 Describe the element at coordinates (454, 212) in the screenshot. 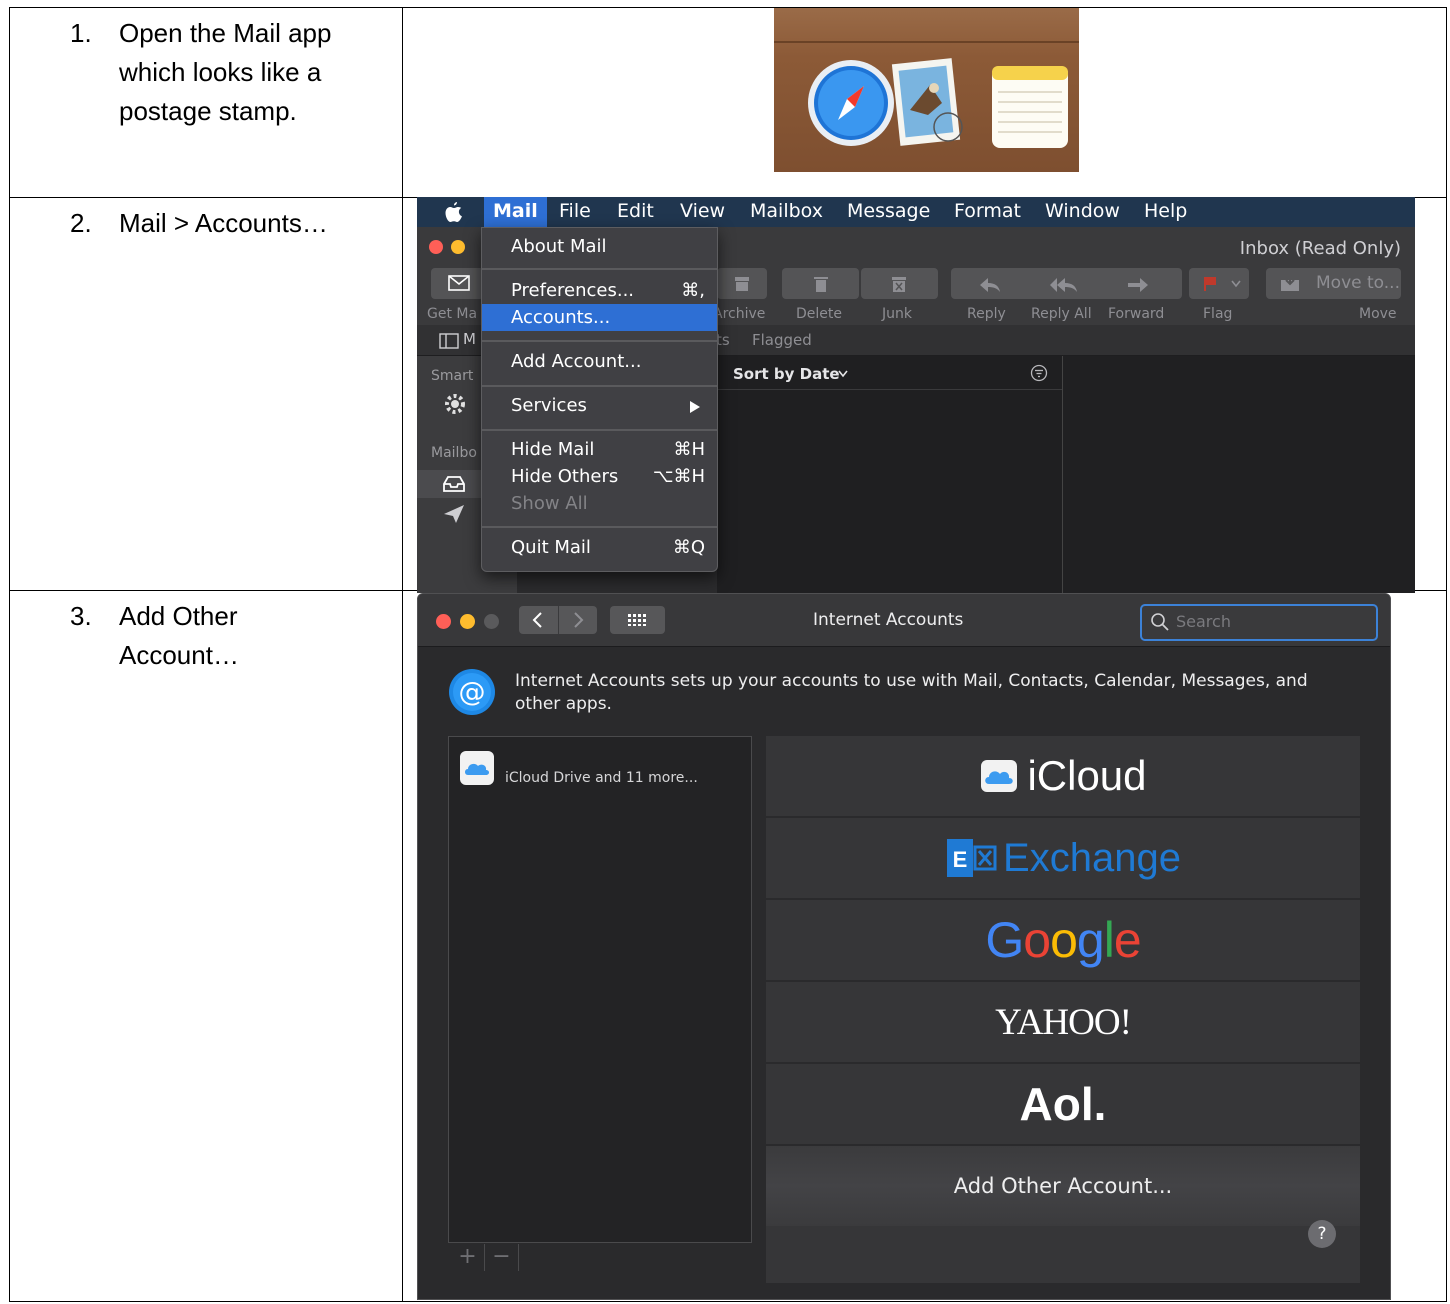

I see `apple-icon` at that location.